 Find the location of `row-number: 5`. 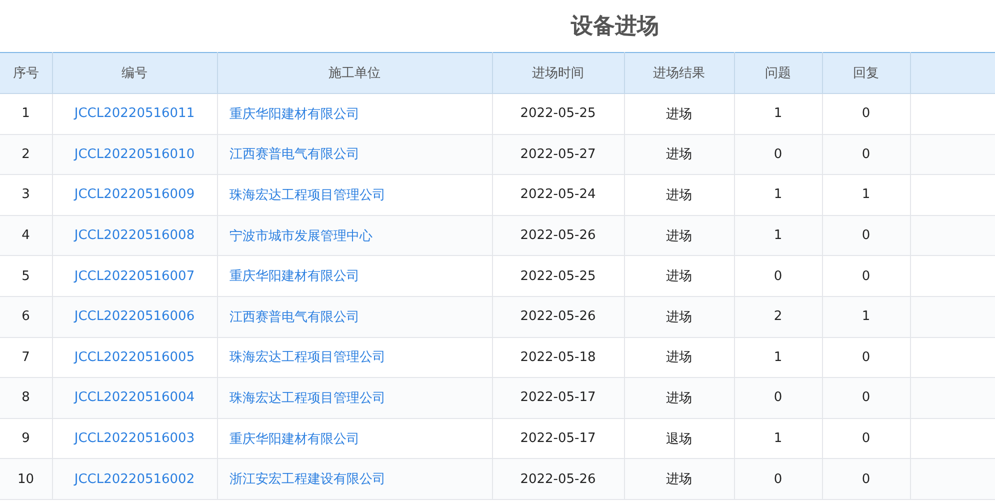

row-number: 5 is located at coordinates (26, 276).